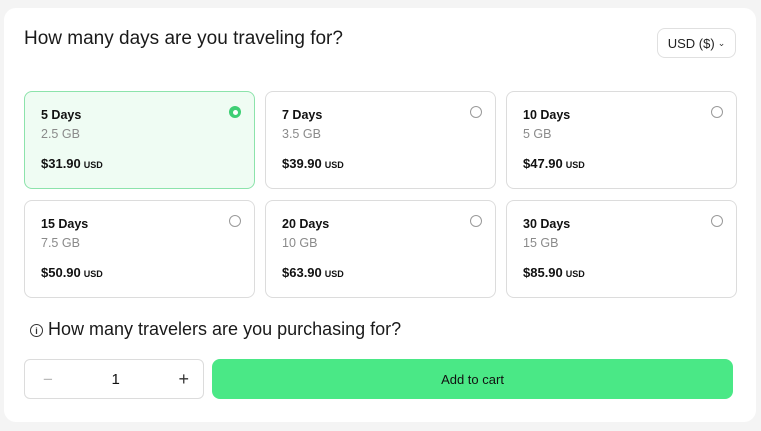 This screenshot has height=431, width=761. I want to click on quantity-stepper: − 1 +, so click(114, 379).